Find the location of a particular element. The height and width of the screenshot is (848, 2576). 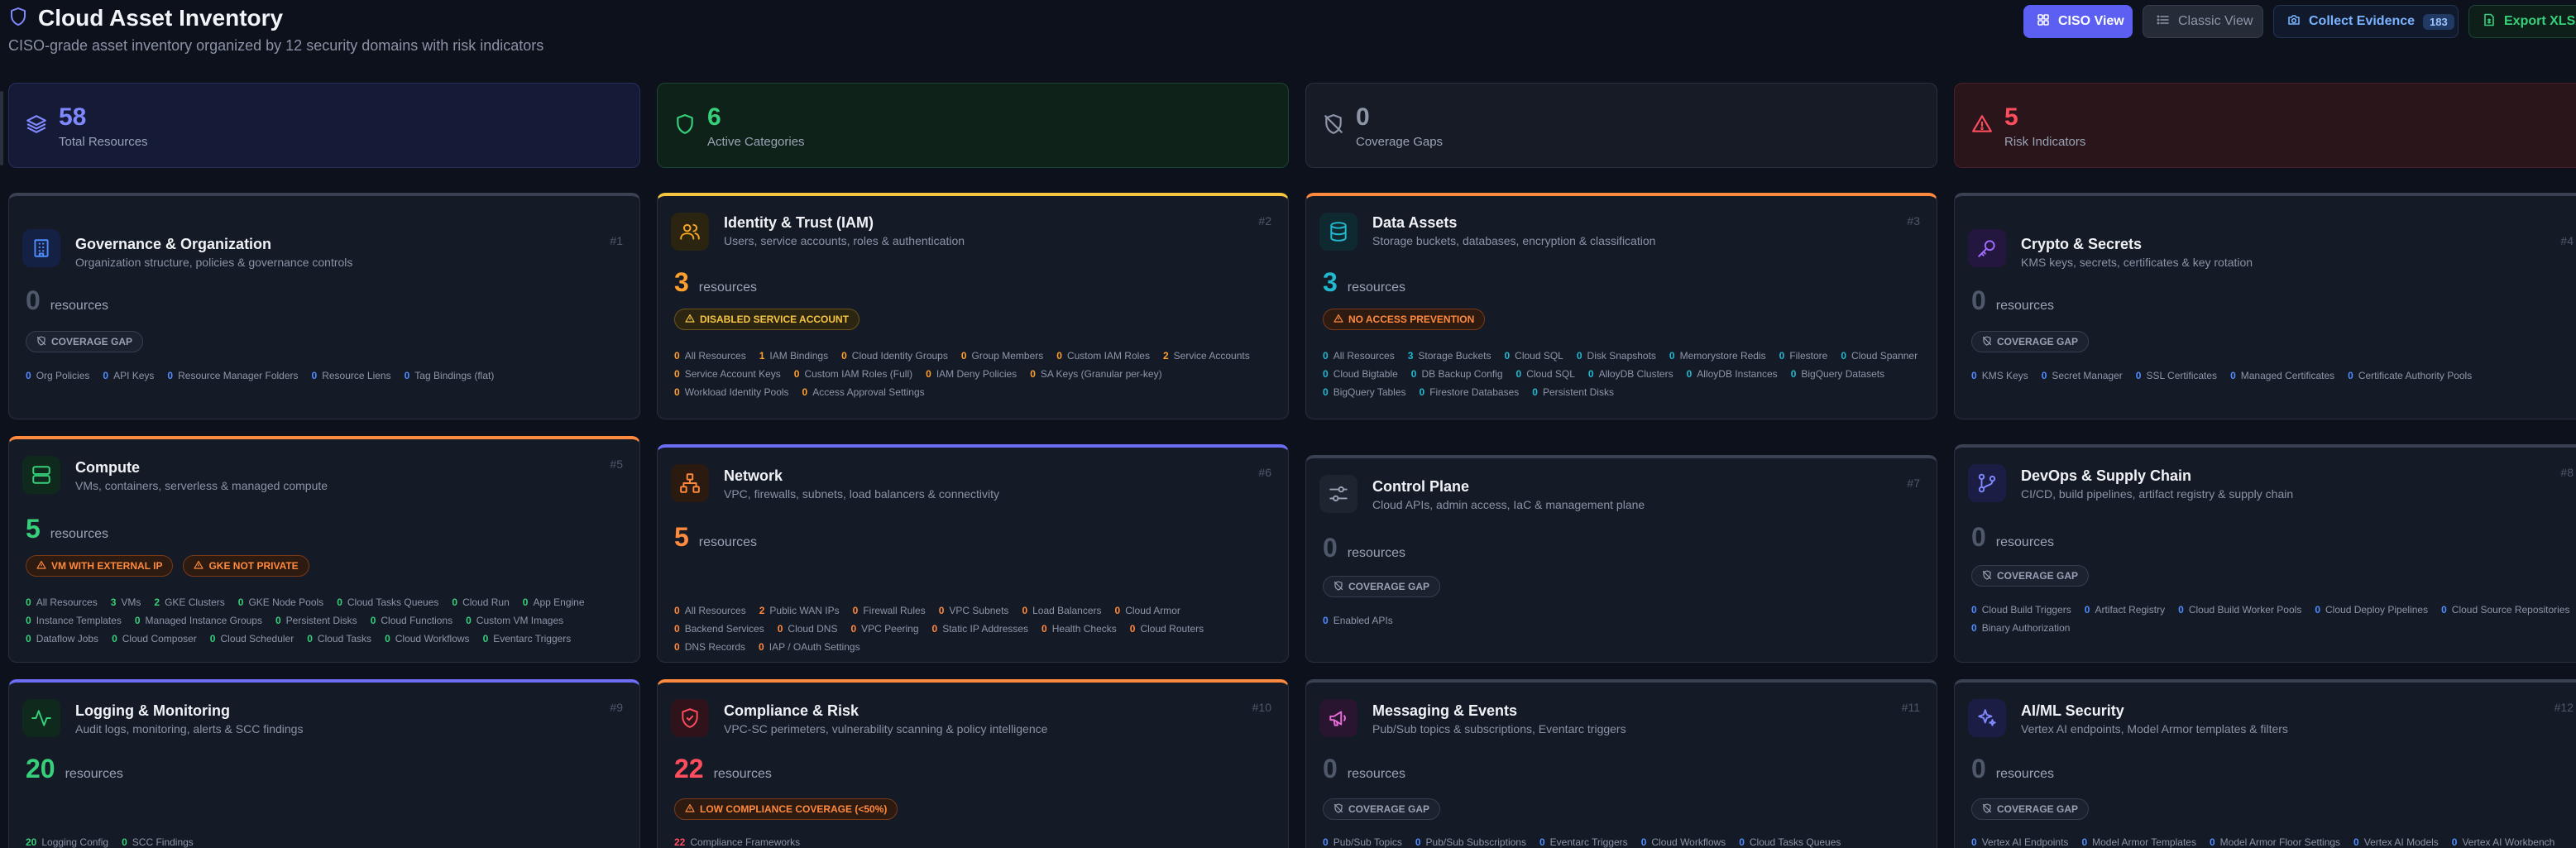

resource-type-item: 0 Pub/Sub Topics is located at coordinates (1362, 842).